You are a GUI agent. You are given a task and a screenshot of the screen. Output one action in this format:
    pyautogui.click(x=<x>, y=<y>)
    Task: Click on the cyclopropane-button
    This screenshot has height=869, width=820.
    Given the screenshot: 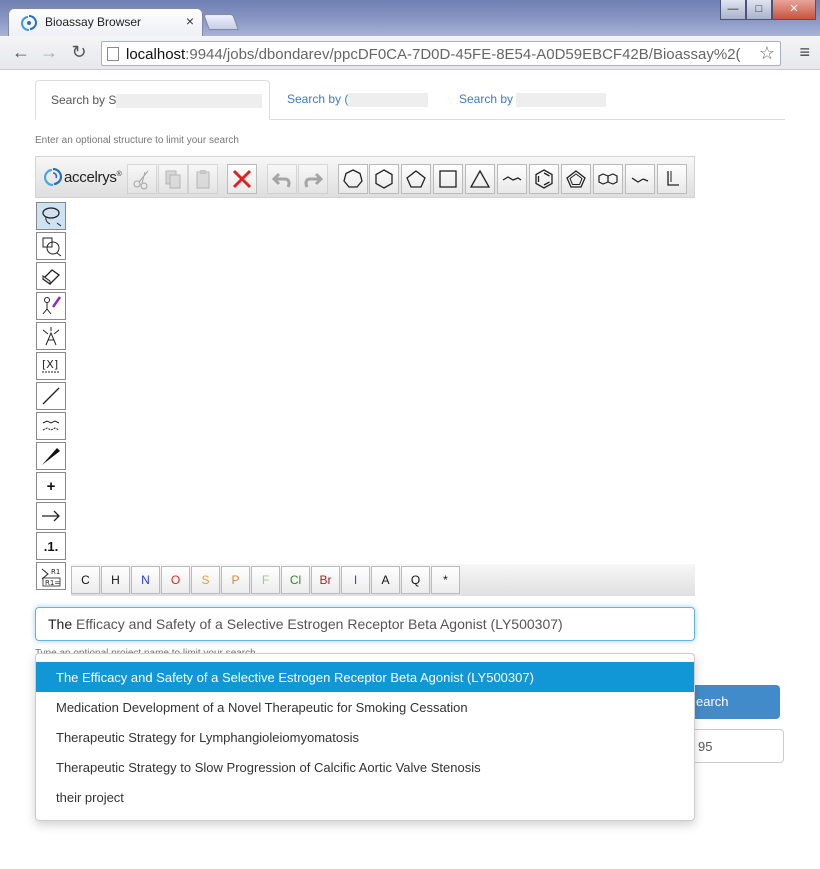 What is the action you would take?
    pyautogui.click(x=480, y=179)
    